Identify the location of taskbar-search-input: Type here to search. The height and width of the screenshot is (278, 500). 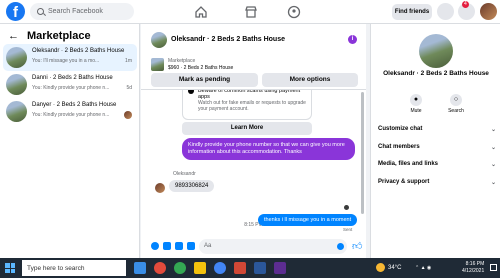
(74, 268).